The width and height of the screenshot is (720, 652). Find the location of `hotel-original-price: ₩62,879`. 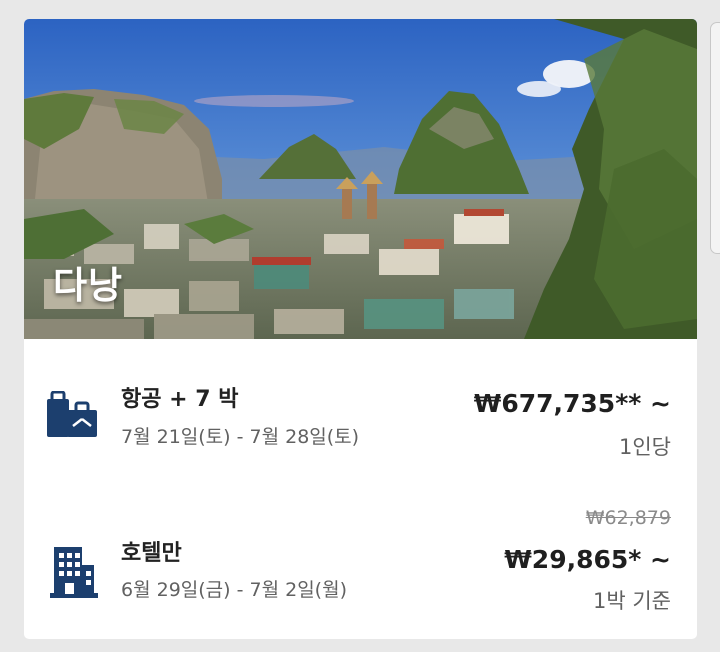

hotel-original-price: ₩62,879 is located at coordinates (628, 518).